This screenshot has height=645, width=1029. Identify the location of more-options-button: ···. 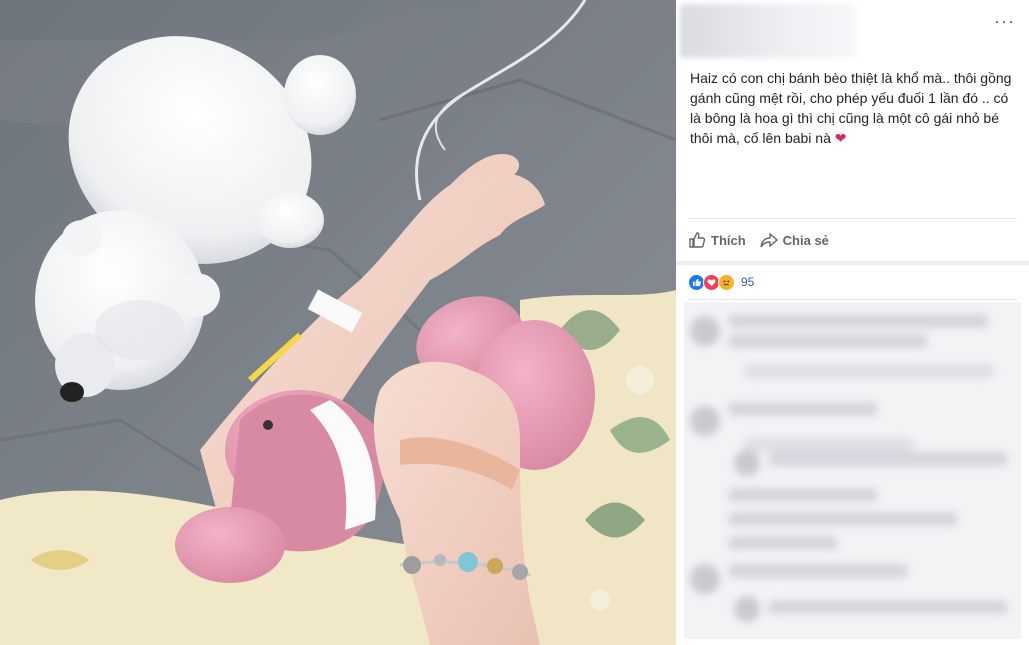
(1004, 21).